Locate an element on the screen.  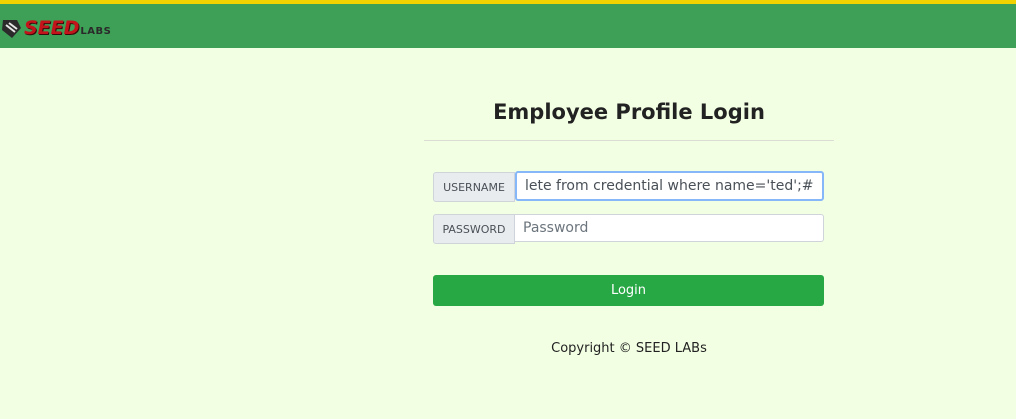
username-row: USERNAME is located at coordinates (628, 186).